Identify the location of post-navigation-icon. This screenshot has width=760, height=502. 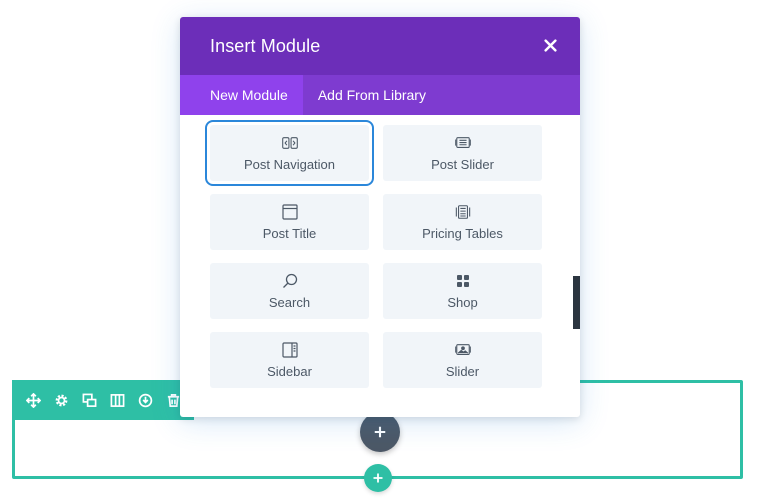
(289, 143).